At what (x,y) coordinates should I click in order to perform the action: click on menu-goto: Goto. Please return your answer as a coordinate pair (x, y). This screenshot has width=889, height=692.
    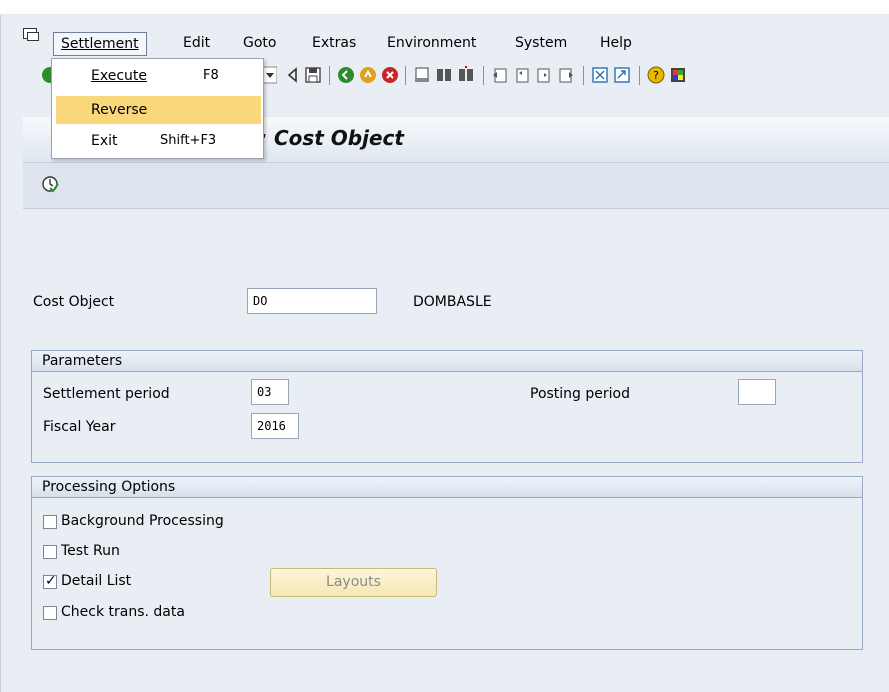
    Looking at the image, I should click on (259, 43).